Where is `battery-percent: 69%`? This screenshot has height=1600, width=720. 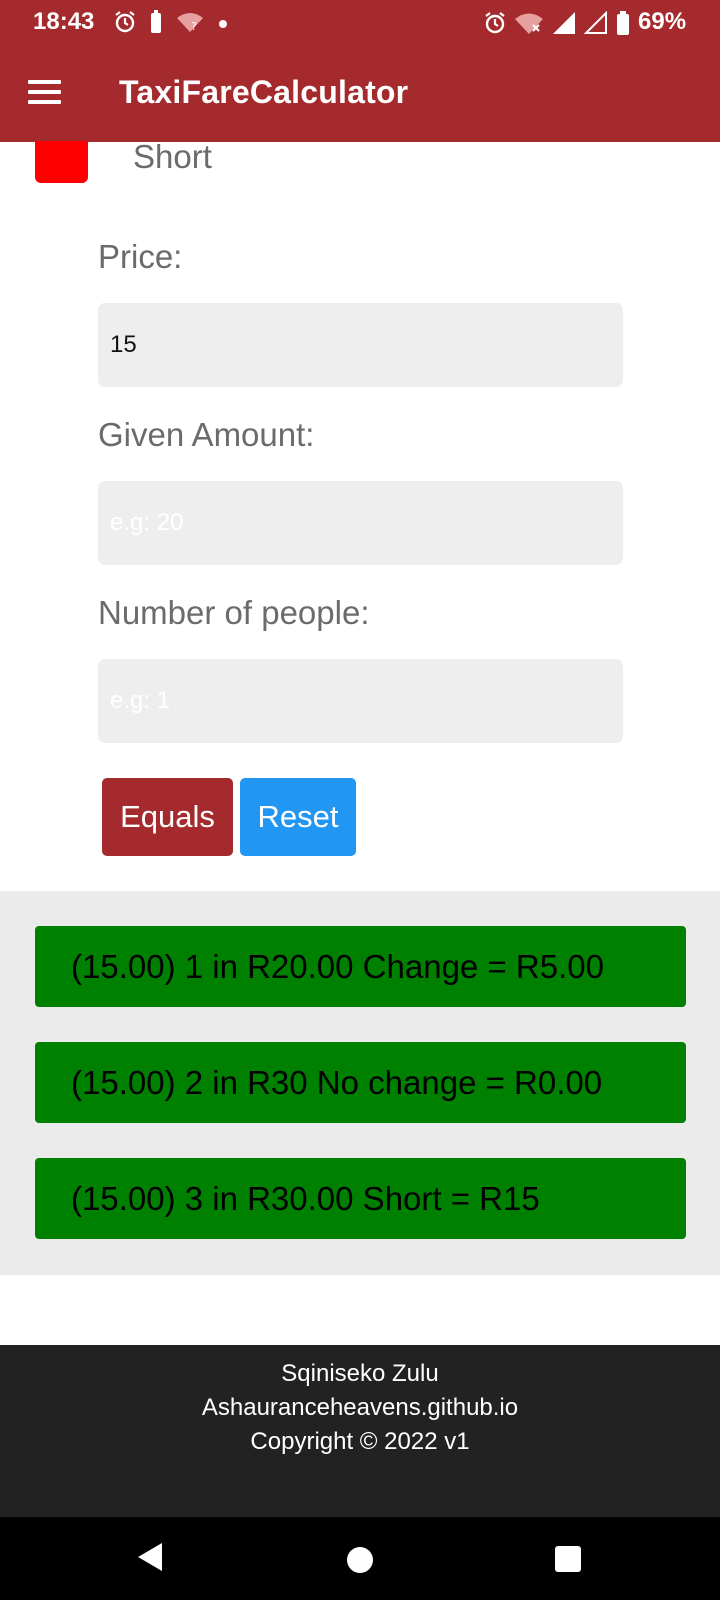 battery-percent: 69% is located at coordinates (662, 21).